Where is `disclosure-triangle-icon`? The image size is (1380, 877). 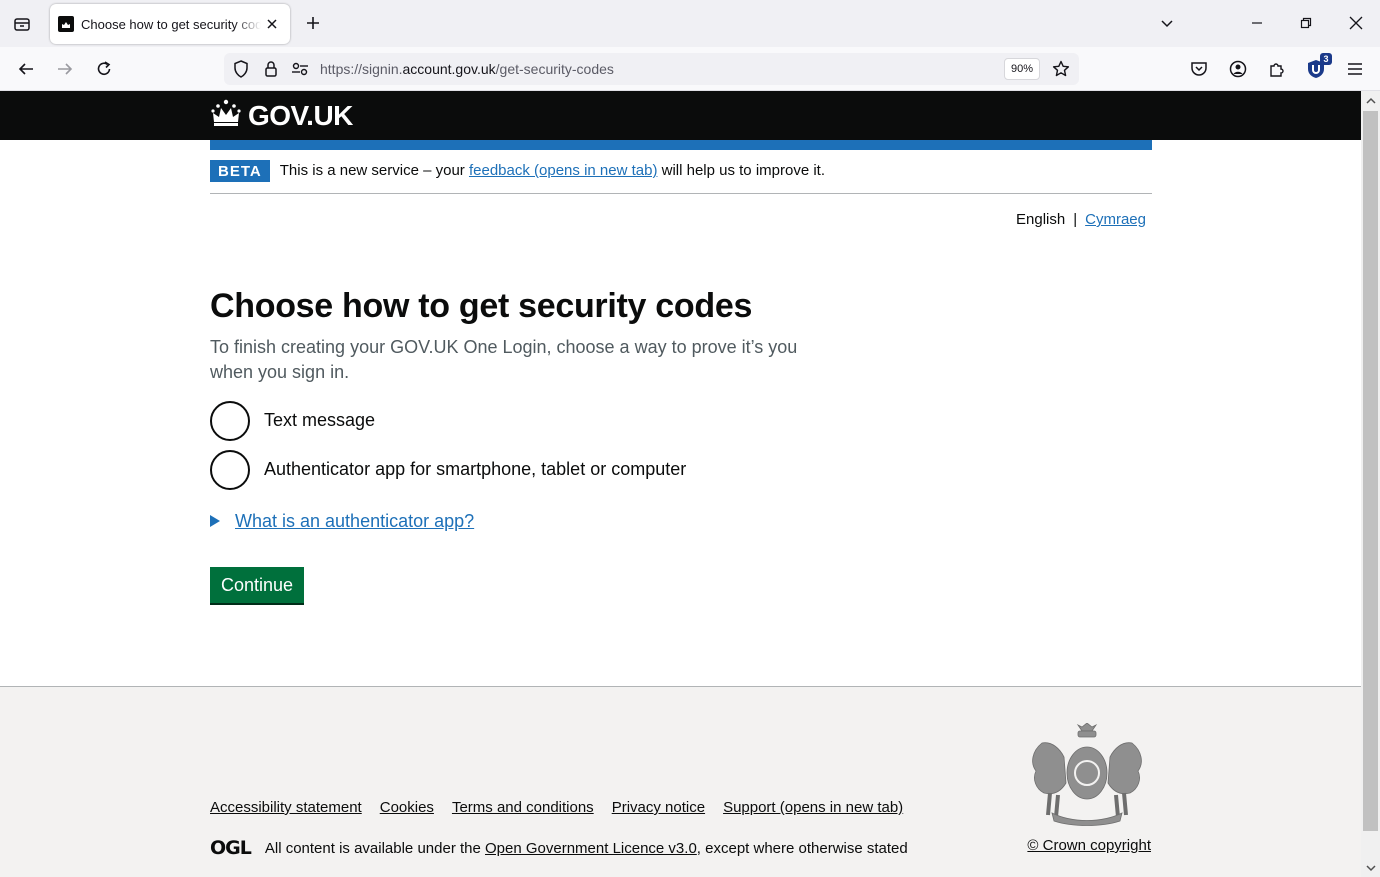
disclosure-triangle-icon is located at coordinates (215, 521).